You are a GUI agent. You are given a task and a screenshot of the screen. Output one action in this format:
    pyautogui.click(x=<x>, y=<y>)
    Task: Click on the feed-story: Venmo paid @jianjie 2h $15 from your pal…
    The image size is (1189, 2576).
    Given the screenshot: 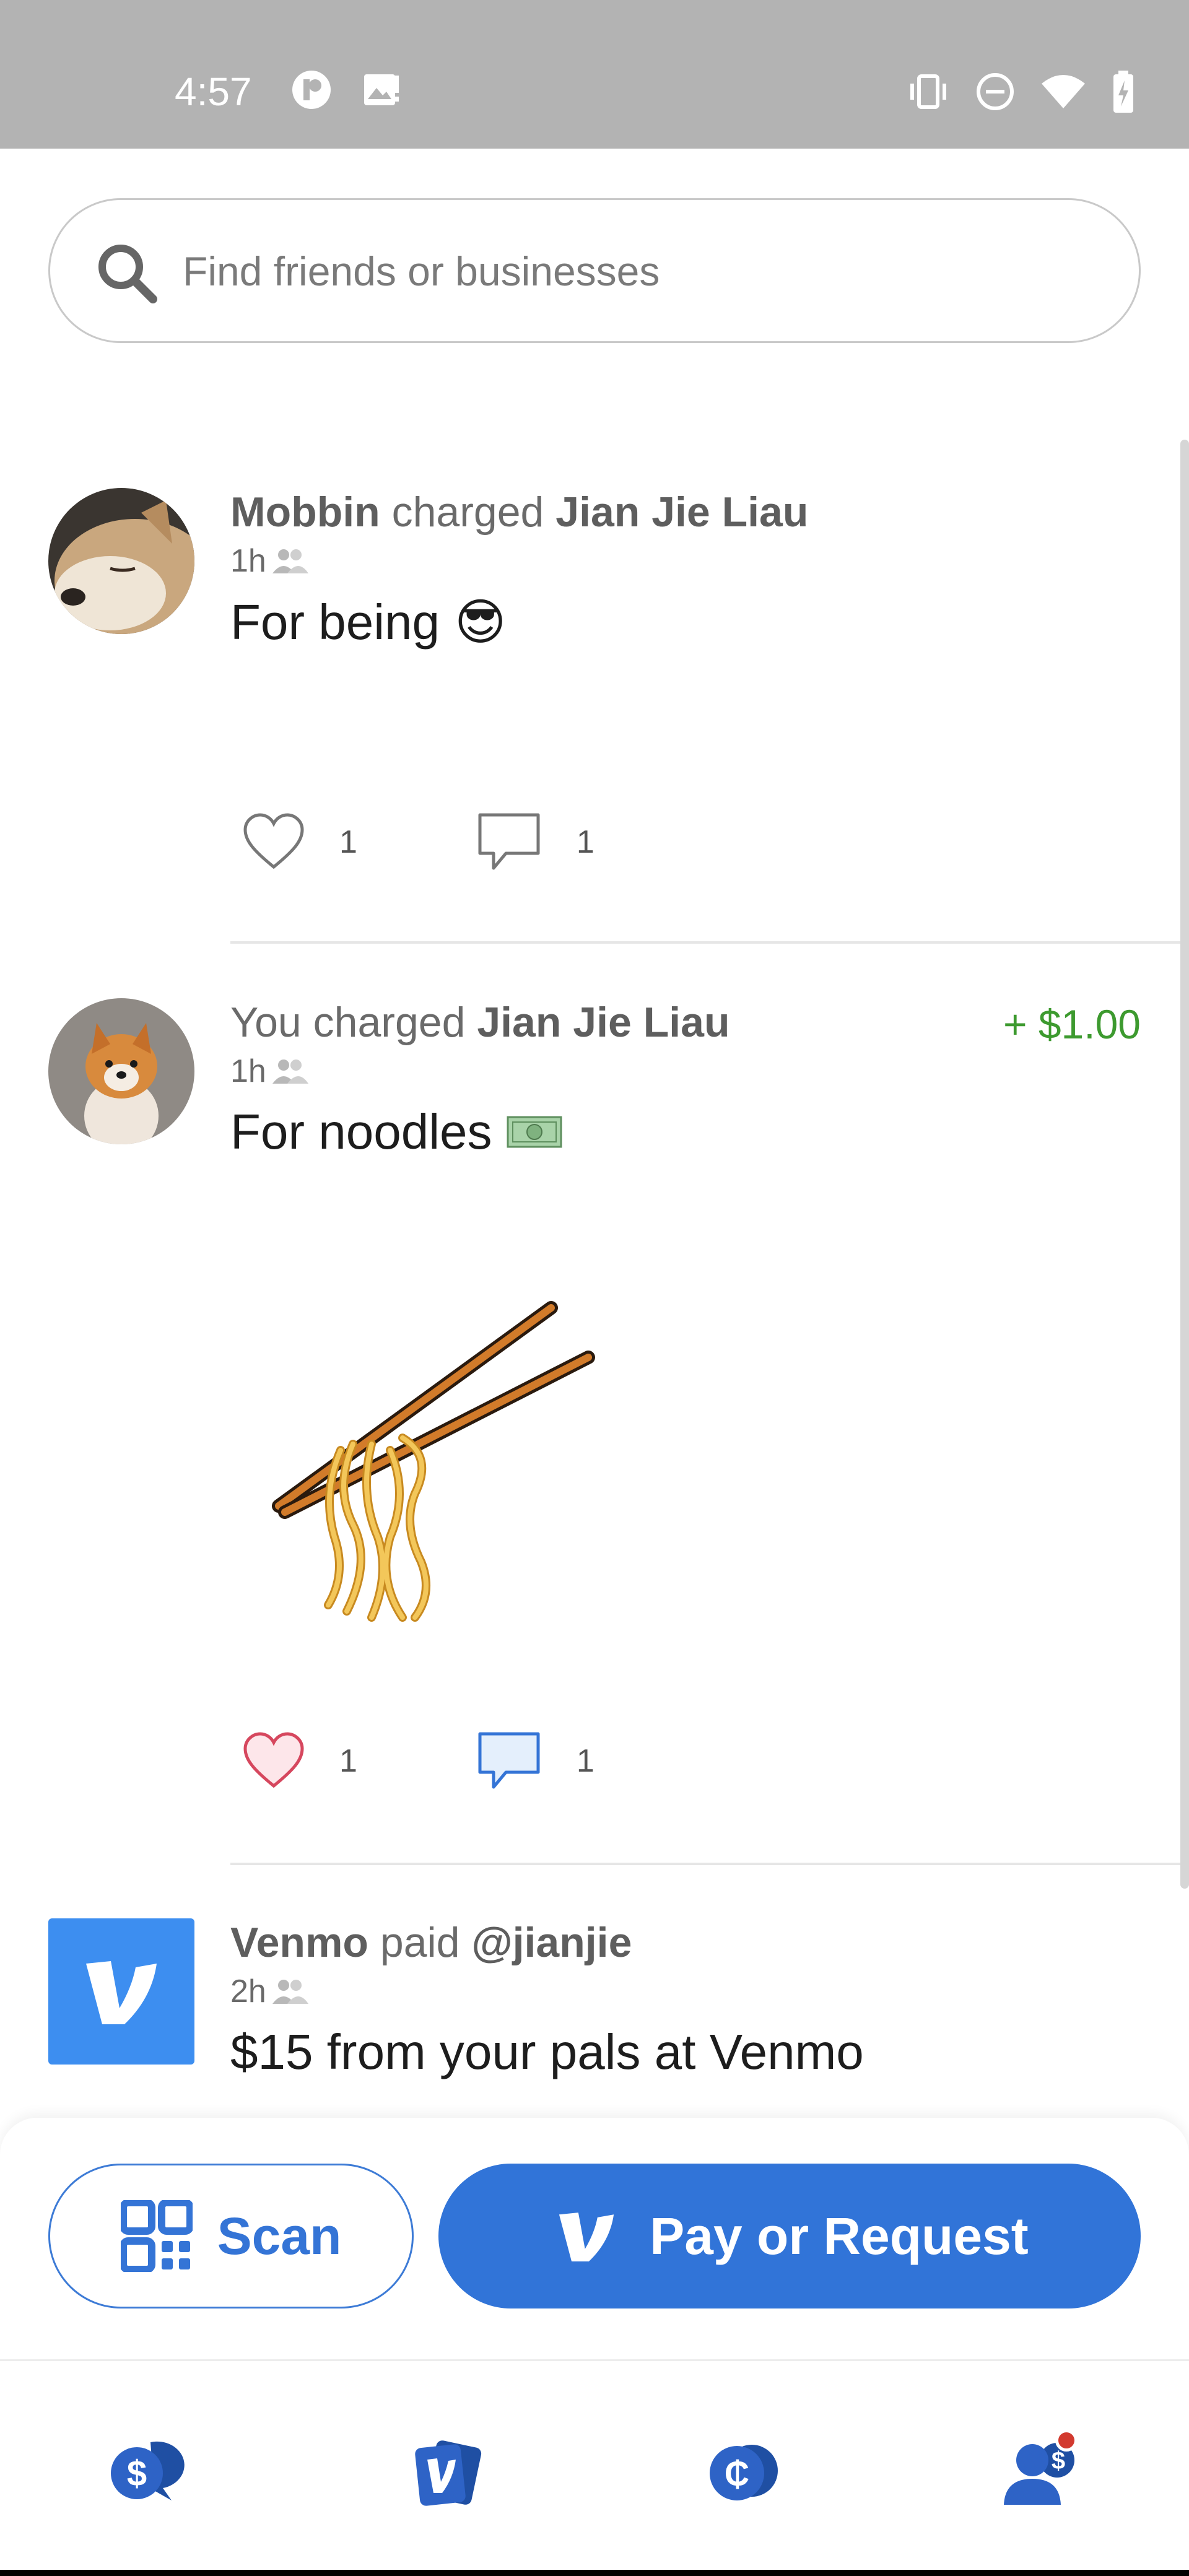 What is the action you would take?
    pyautogui.click(x=594, y=2017)
    